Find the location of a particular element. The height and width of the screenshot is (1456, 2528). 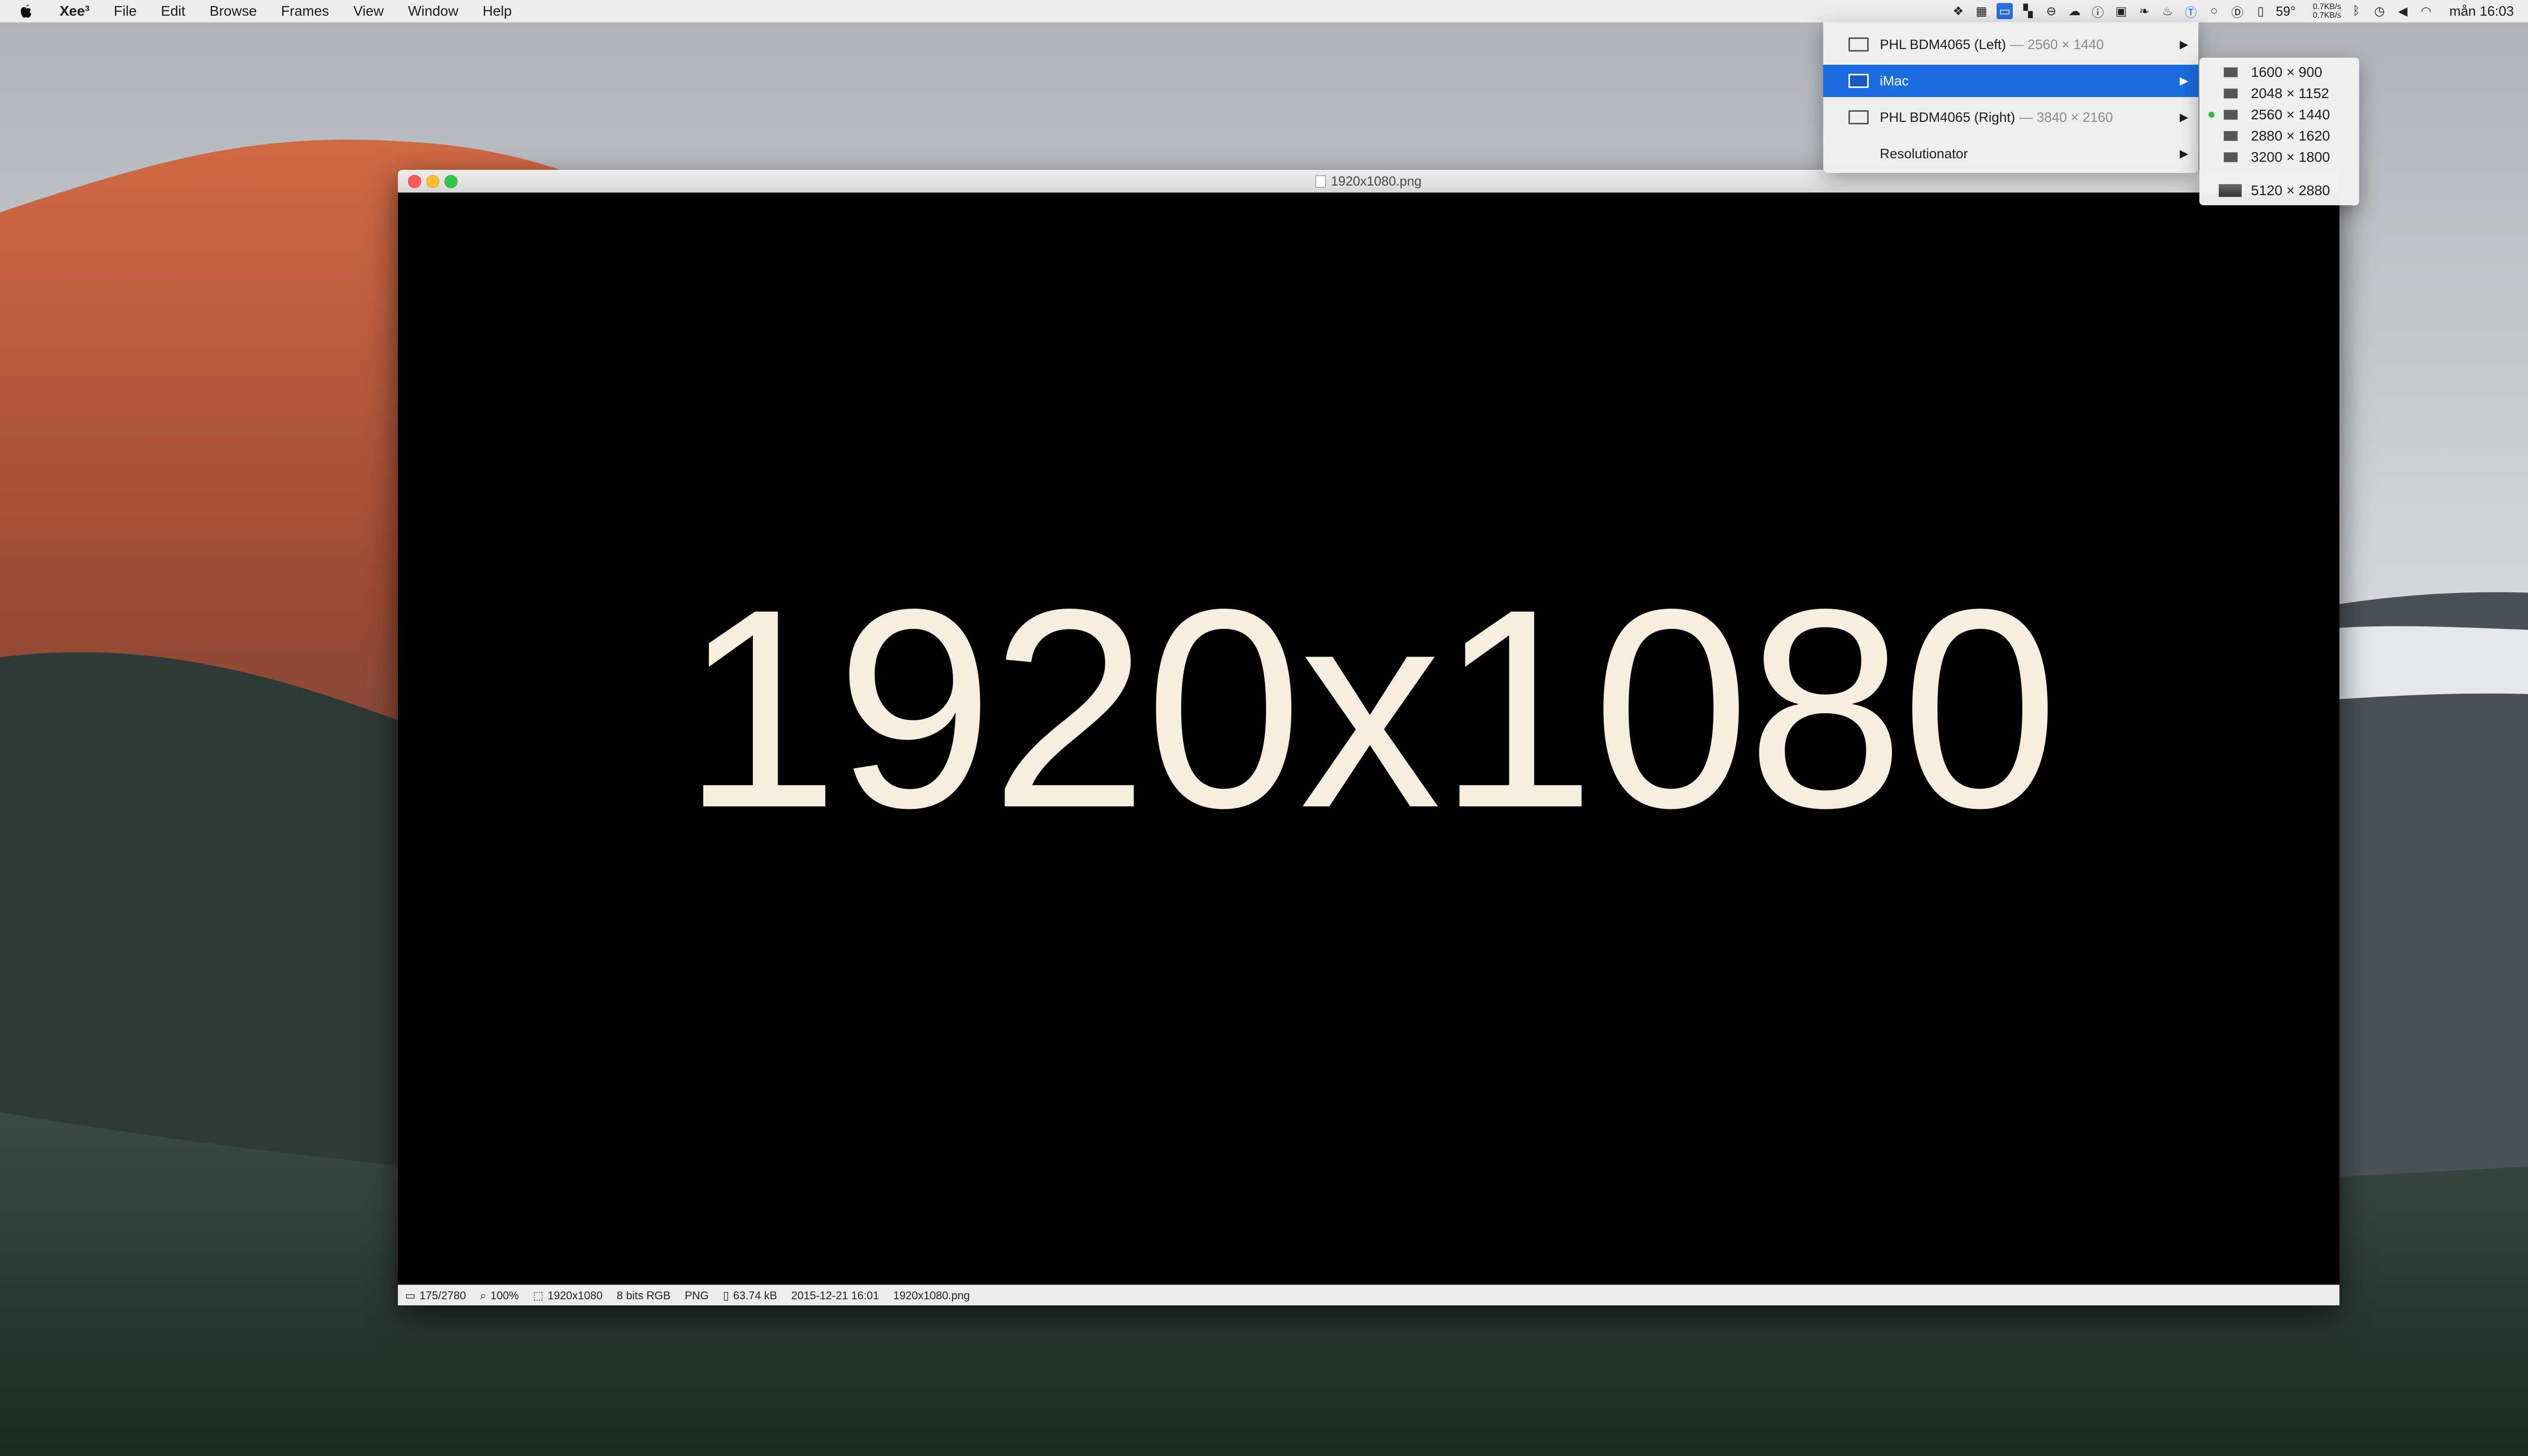

t-icon: Ⓣ is located at coordinates (2191, 11).